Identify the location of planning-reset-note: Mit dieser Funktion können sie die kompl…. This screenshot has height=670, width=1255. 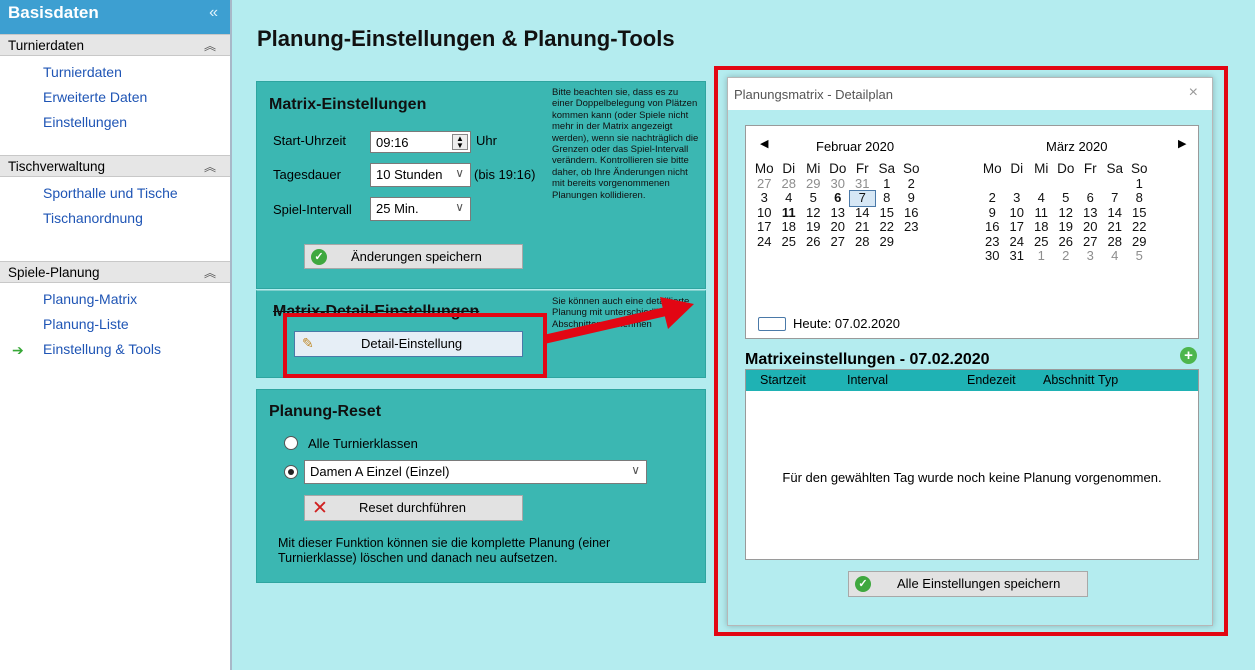
(444, 550).